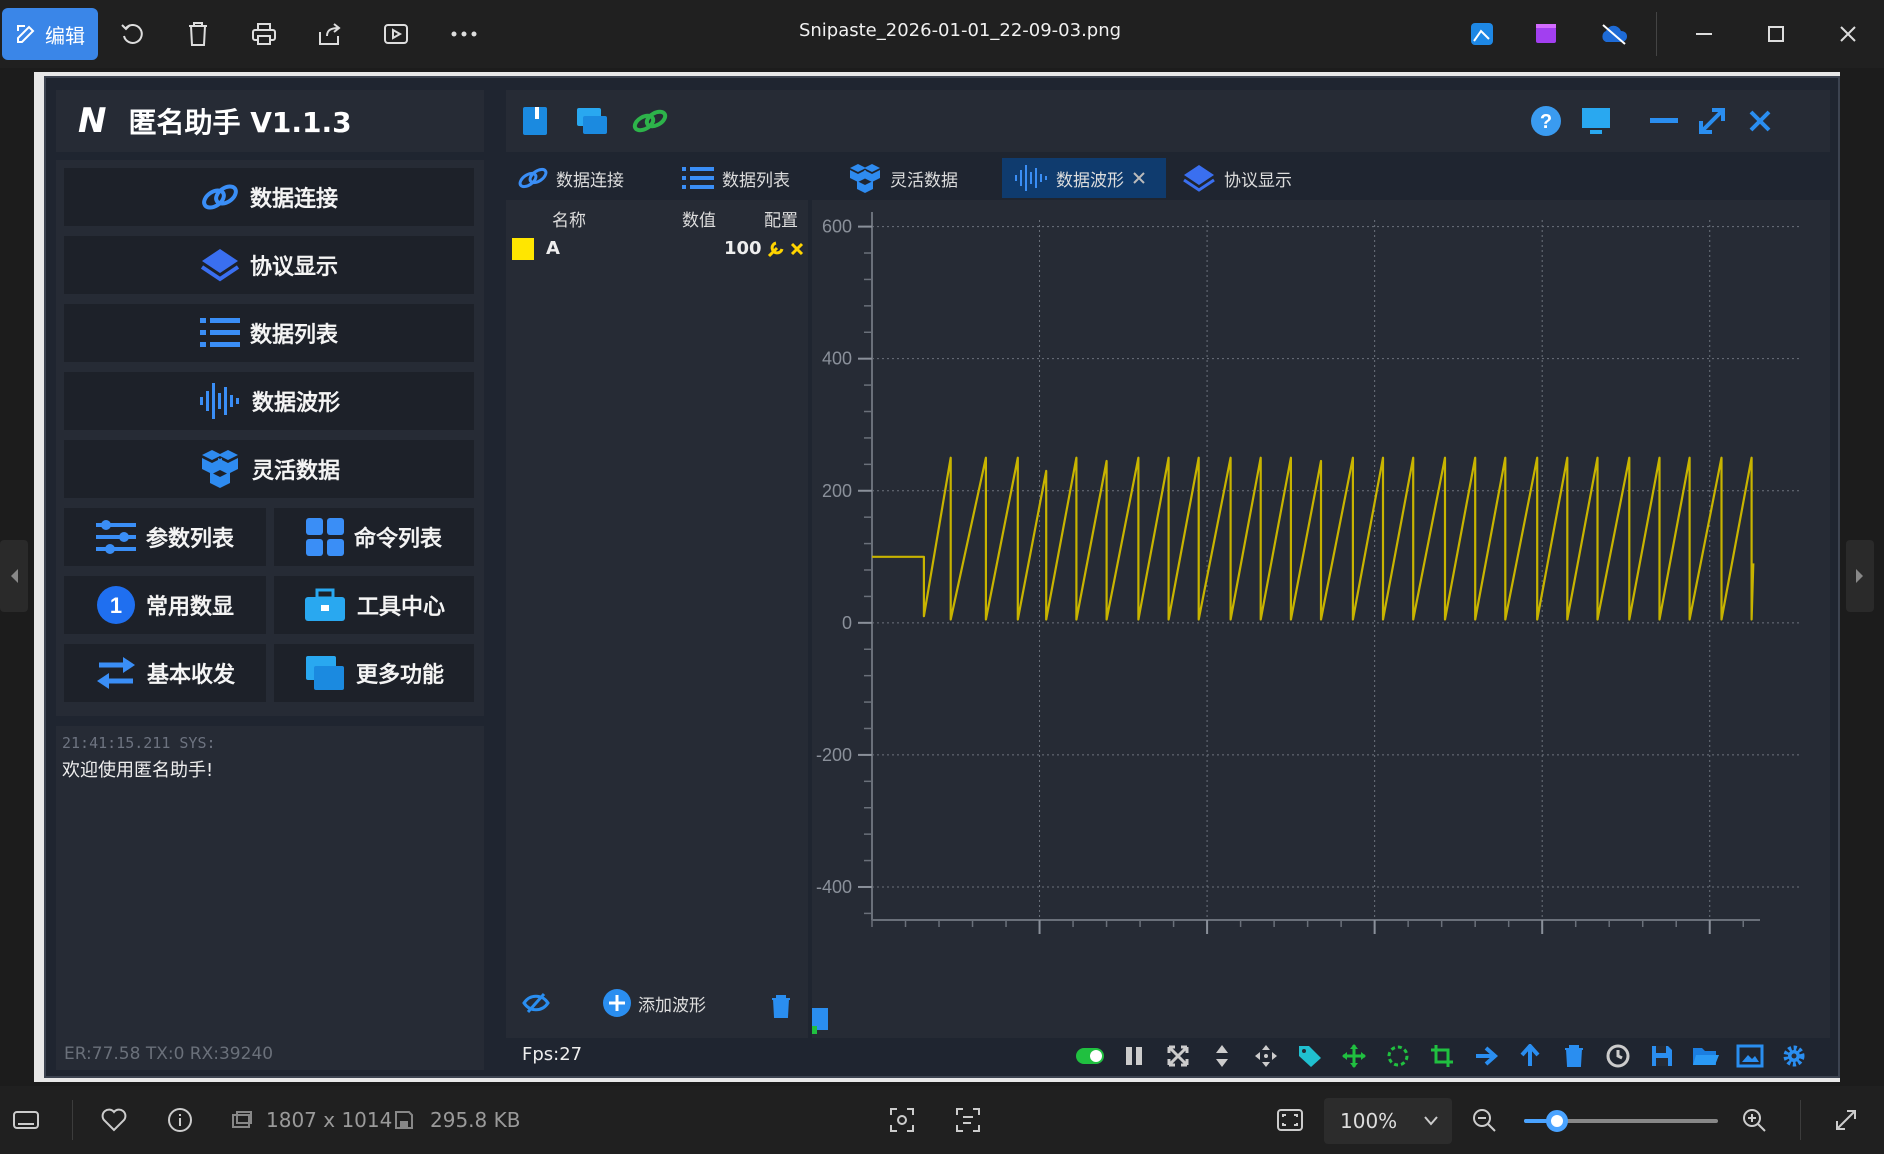 The width and height of the screenshot is (1884, 1154). Describe the element at coordinates (1556, 1121) in the screenshot. I see `zoom-slider-thumb` at that location.